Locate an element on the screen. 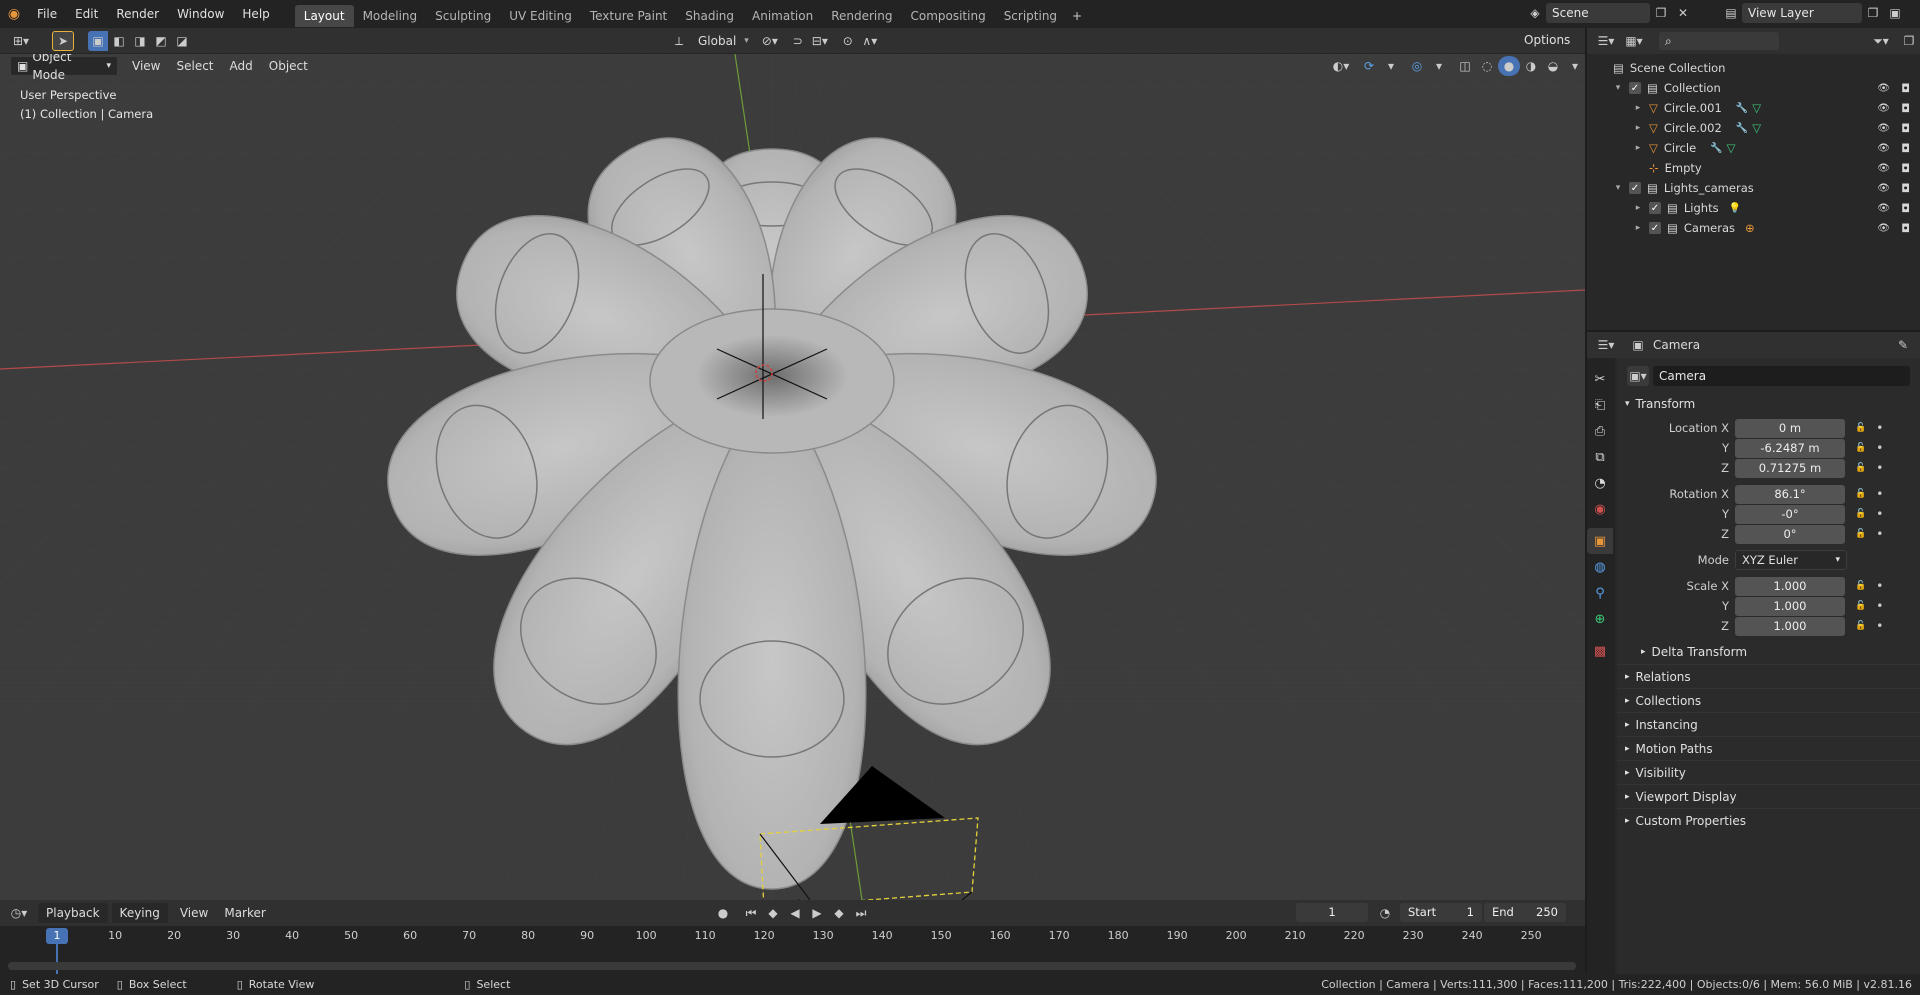 This screenshot has height=995, width=1920. current-frame-field: 1 is located at coordinates (1332, 912).